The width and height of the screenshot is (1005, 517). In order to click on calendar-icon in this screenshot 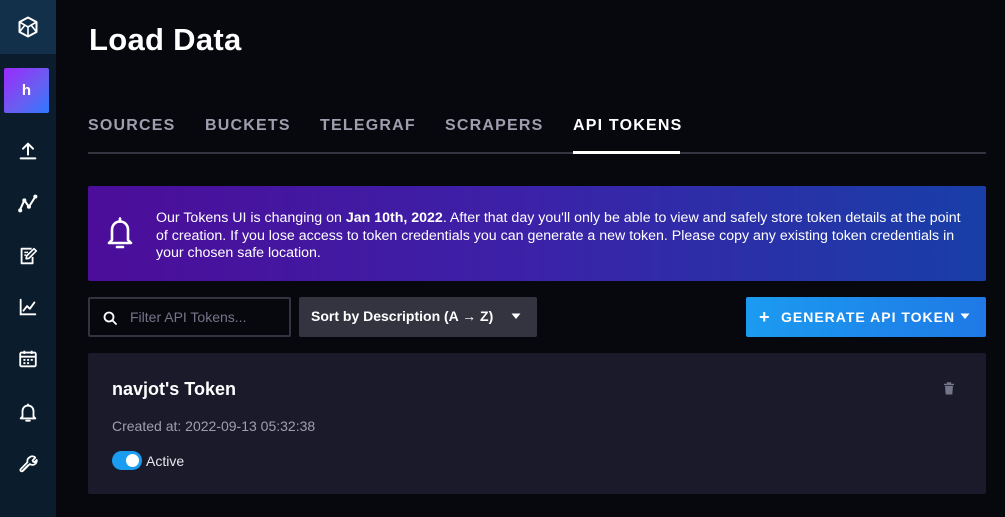, I will do `click(28, 359)`.